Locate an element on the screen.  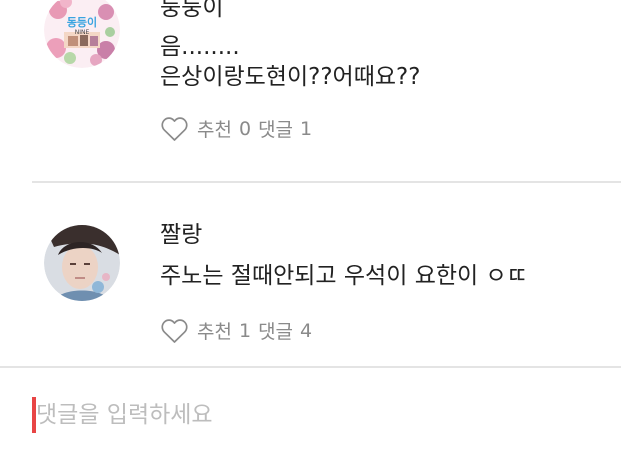
user-avatar: 동등이 NINE is located at coordinates (82, 34).